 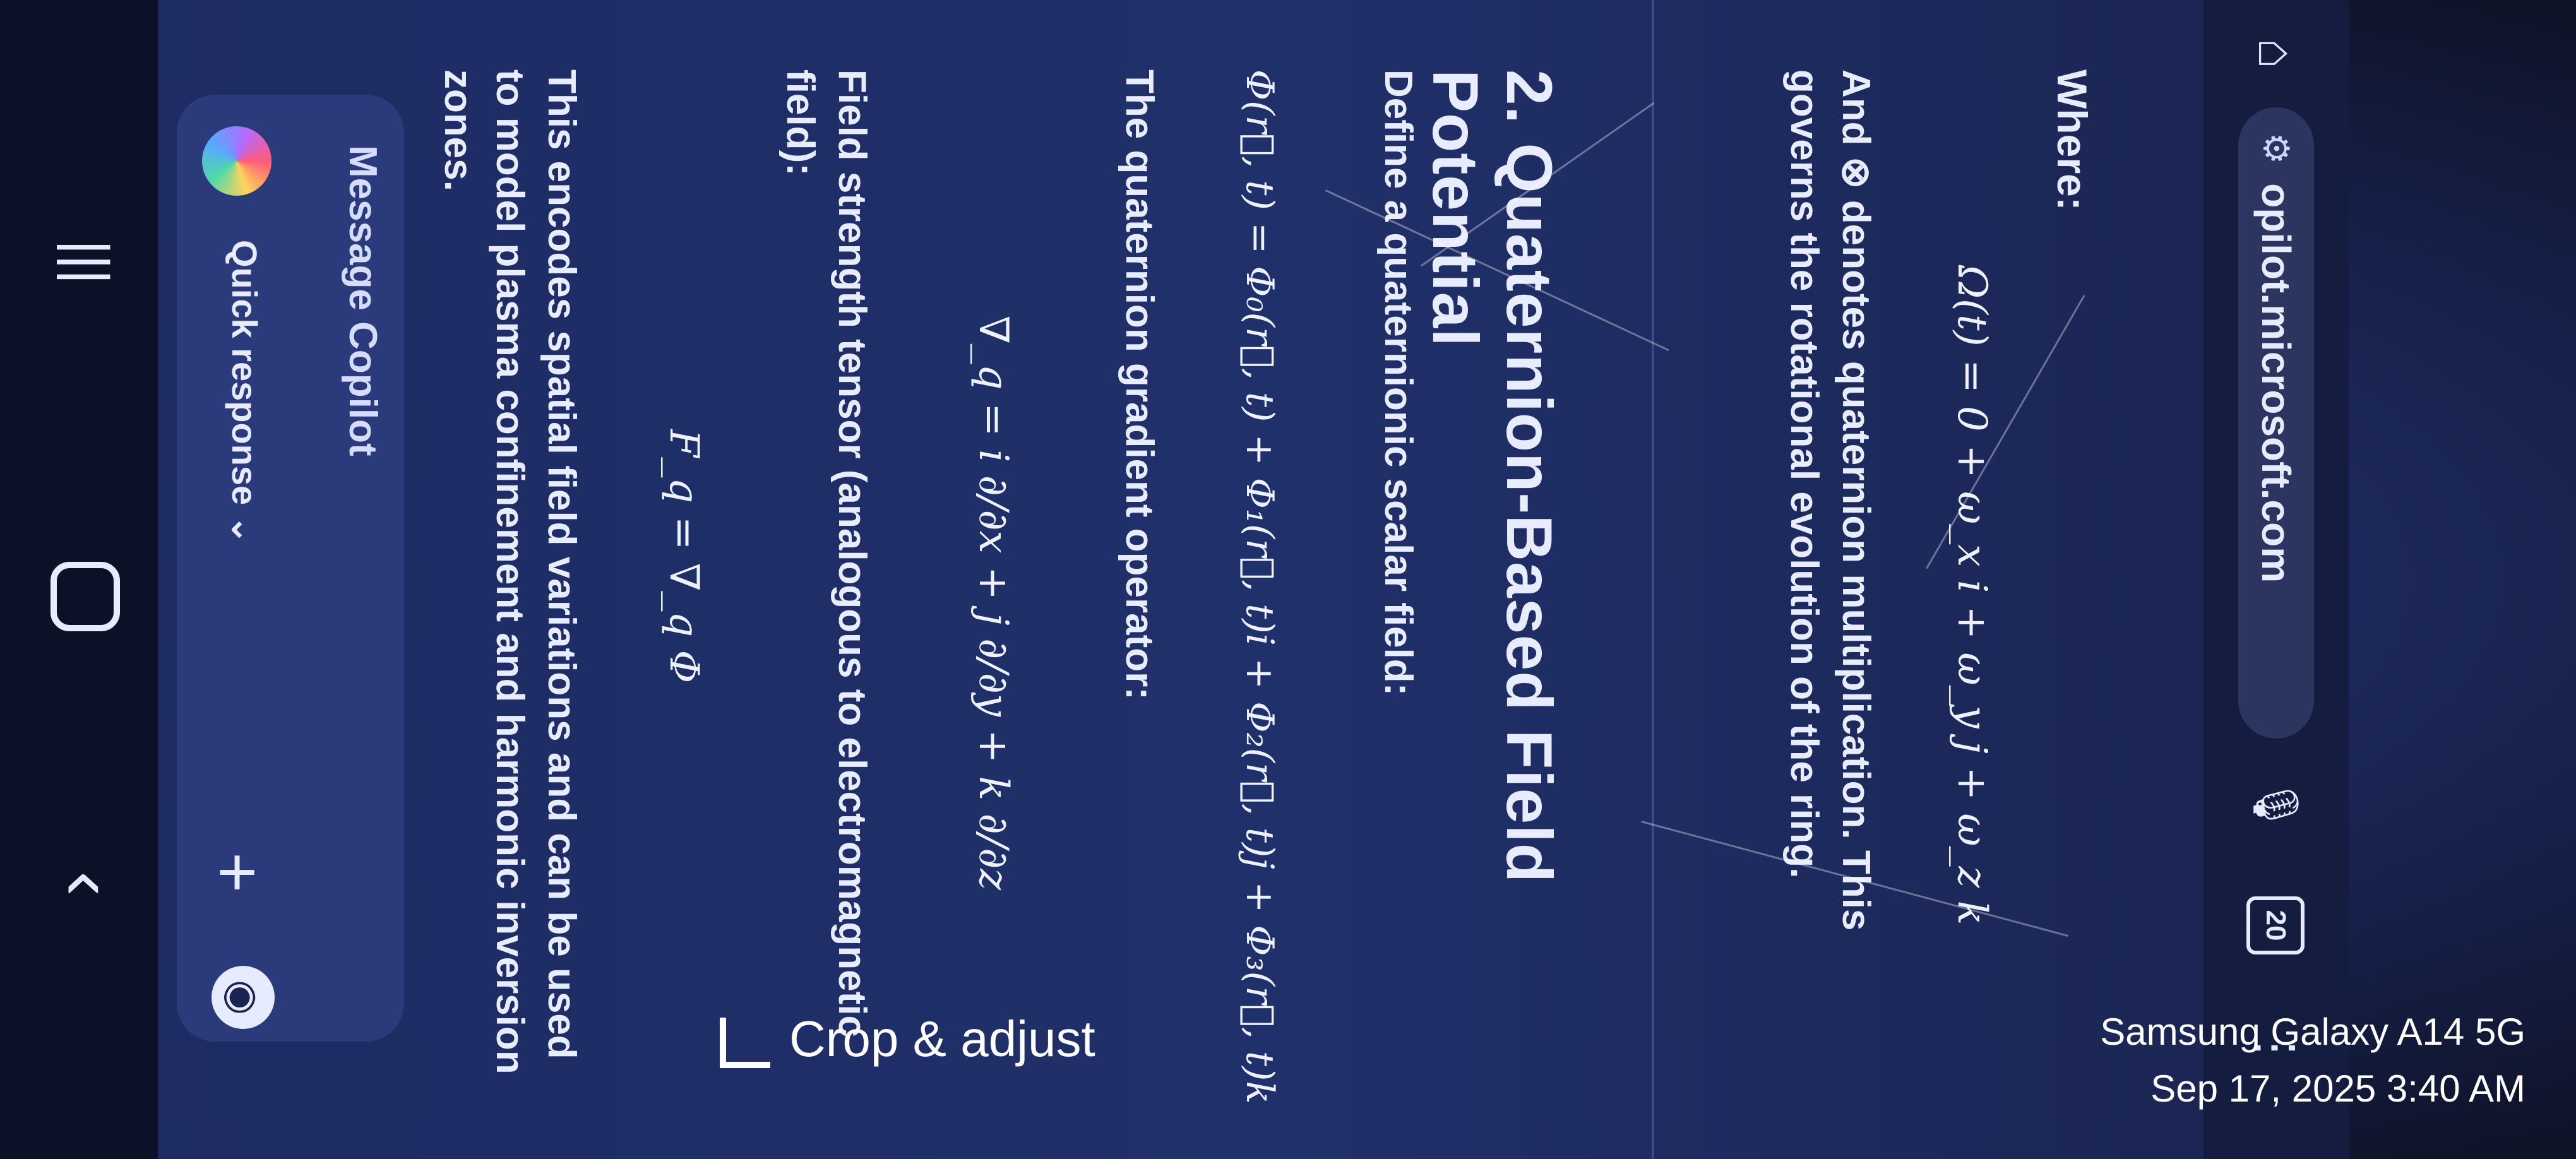 I want to click on nav-back-icon: ‹, so click(x=89, y=883).